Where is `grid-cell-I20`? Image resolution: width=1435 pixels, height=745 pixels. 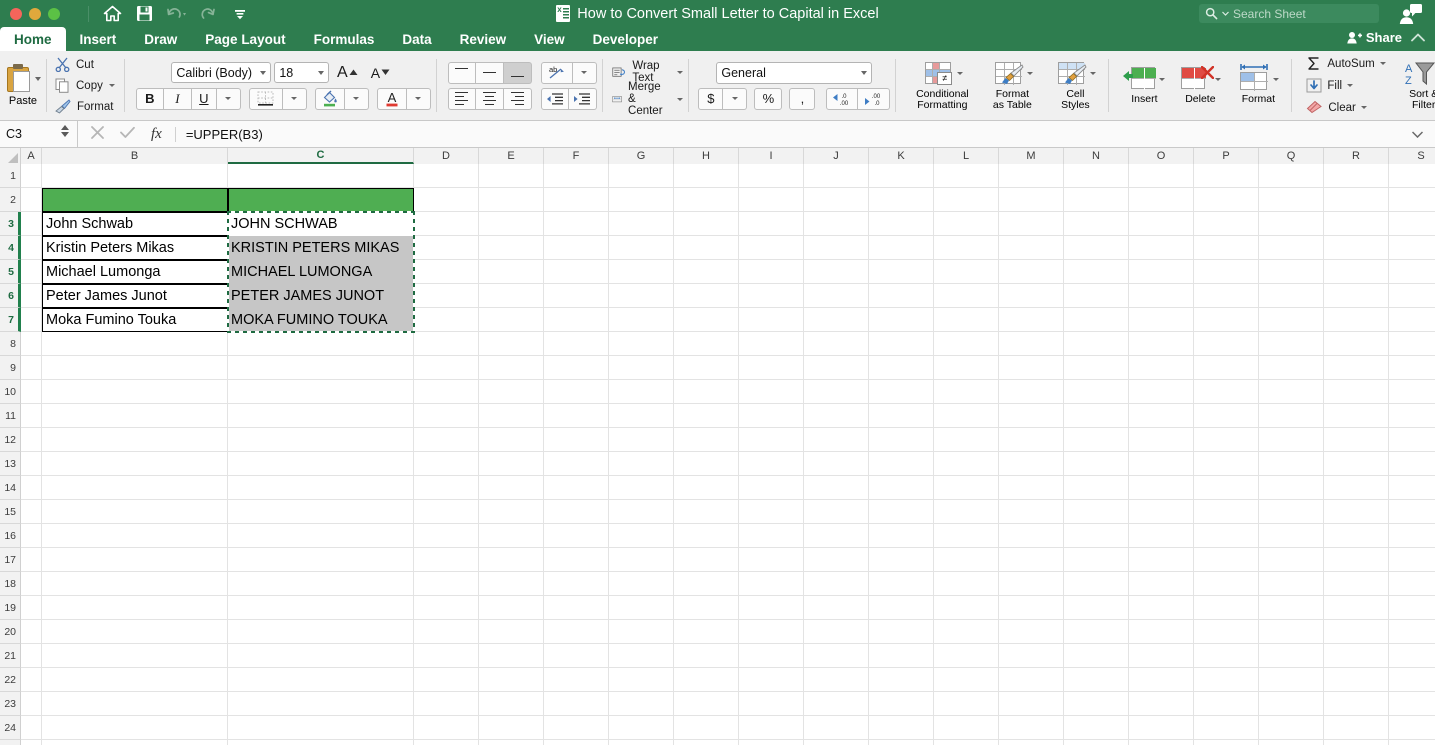 grid-cell-I20 is located at coordinates (771, 632).